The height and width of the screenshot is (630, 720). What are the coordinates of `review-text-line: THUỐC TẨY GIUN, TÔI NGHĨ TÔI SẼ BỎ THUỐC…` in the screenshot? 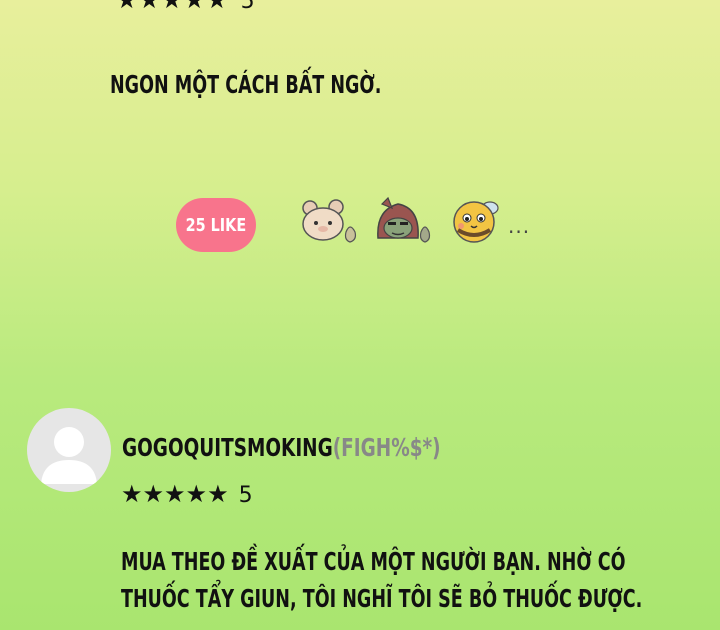 It's located at (382, 598).